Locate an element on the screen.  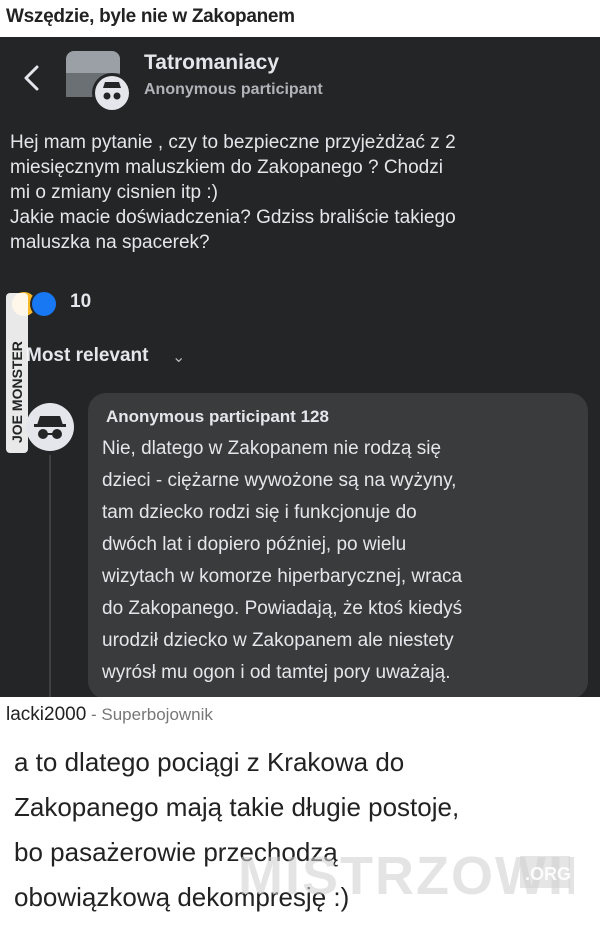
mistrzowie-watermark: MISTRZOWIE .ORG is located at coordinates (406, 875).